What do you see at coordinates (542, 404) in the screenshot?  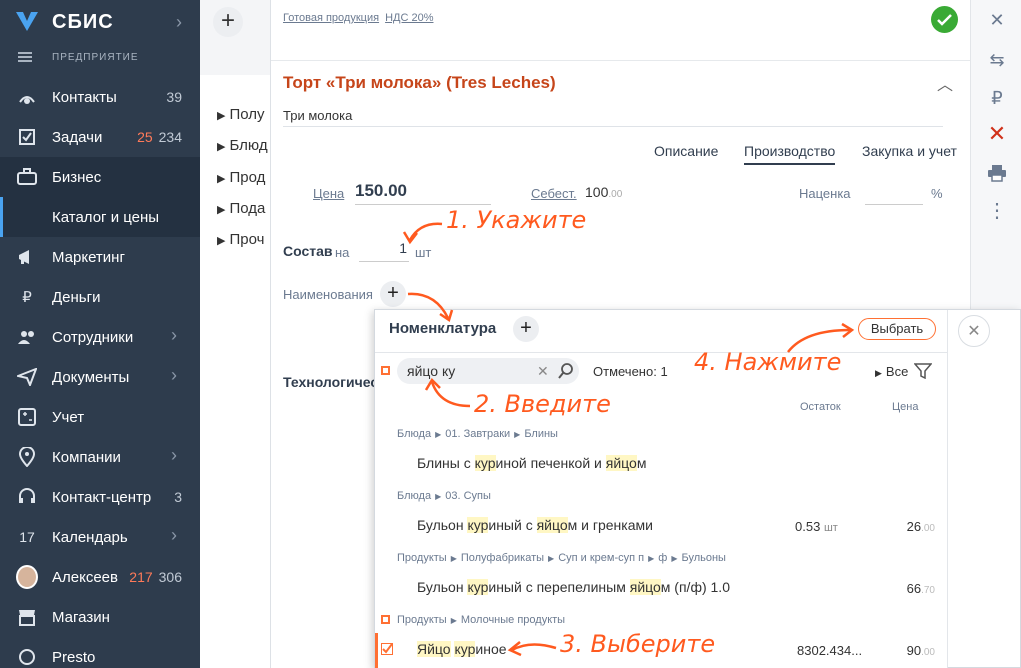 I see `annotation-step-2: 2. Введите` at bounding box center [542, 404].